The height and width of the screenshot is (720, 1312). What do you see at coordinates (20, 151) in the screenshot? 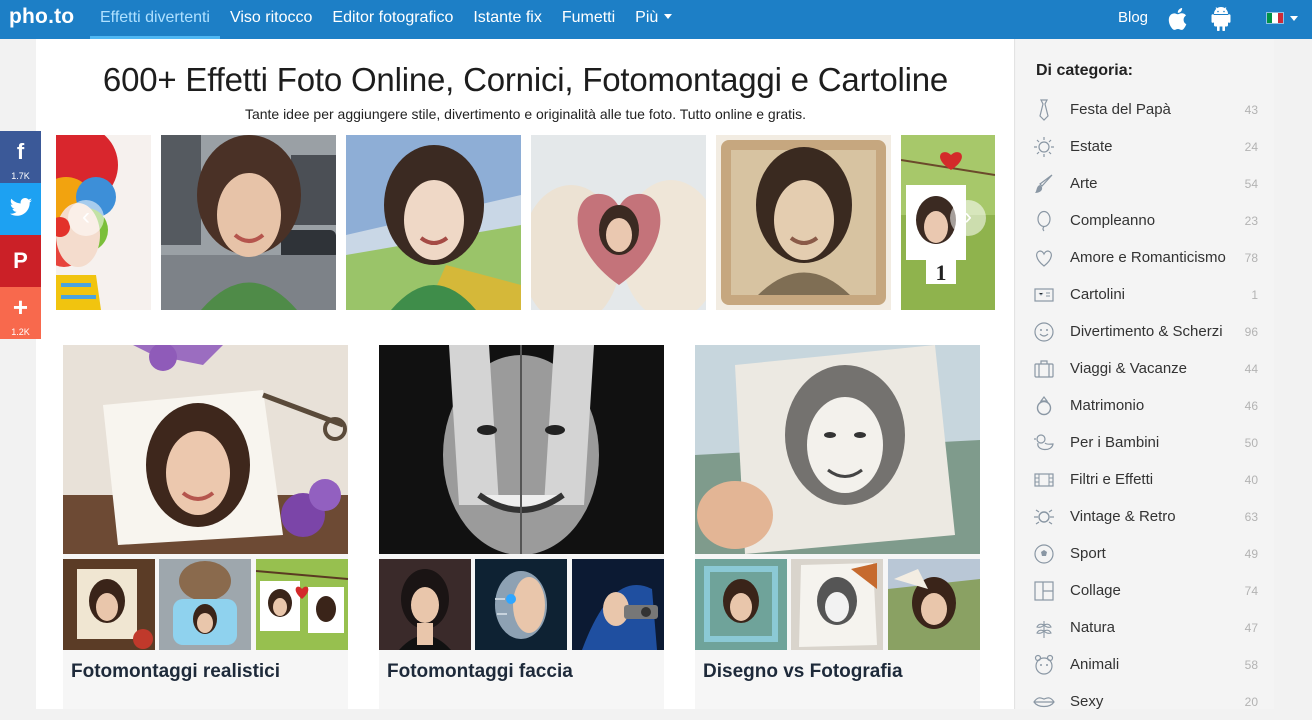
I see `facebook-icon: f` at bounding box center [20, 151].